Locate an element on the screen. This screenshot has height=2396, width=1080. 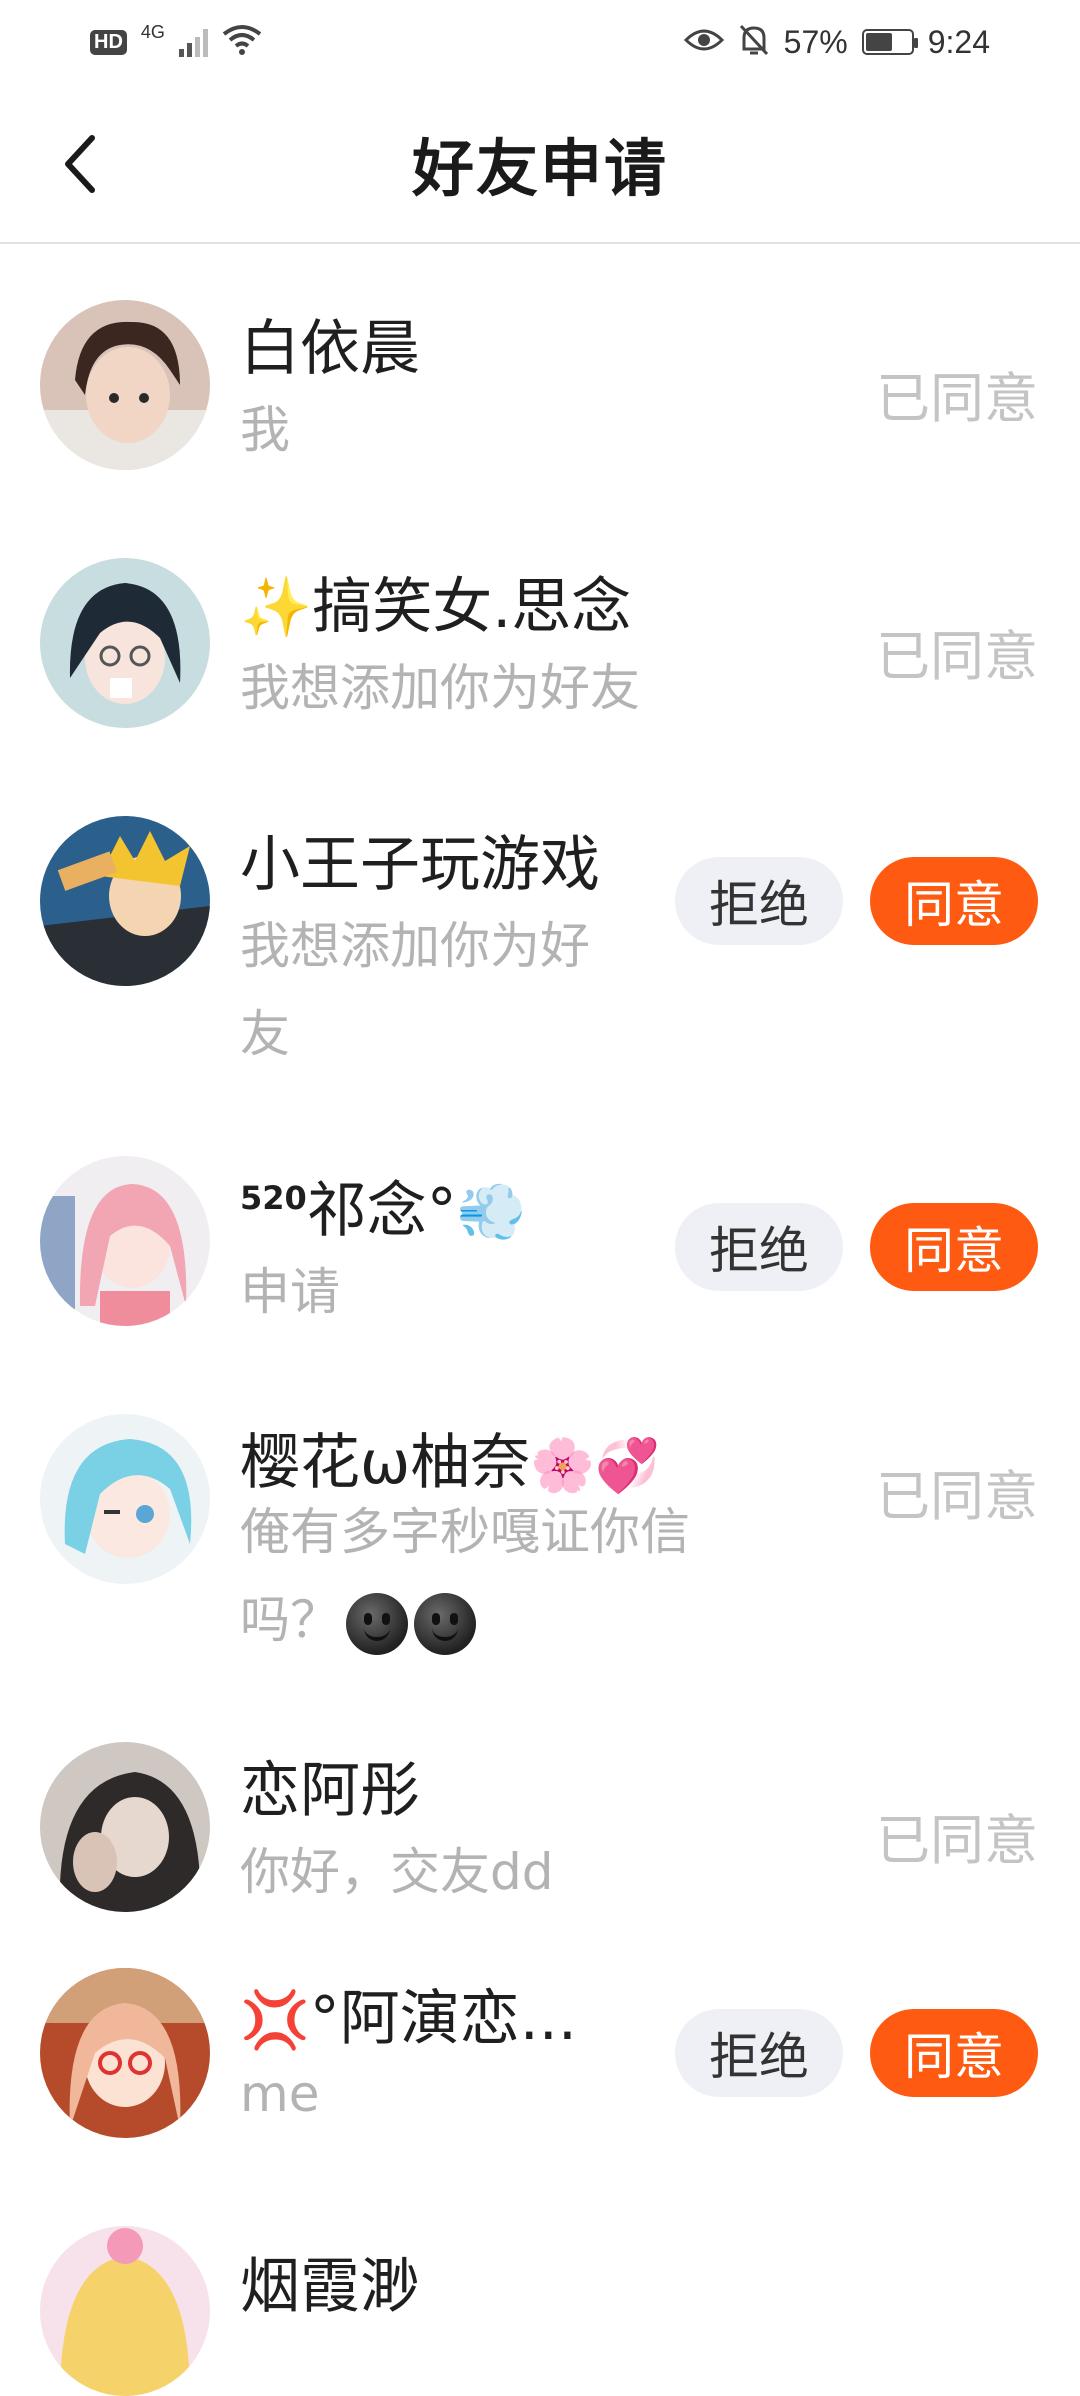
chevron-left-icon is located at coordinates (80, 164).